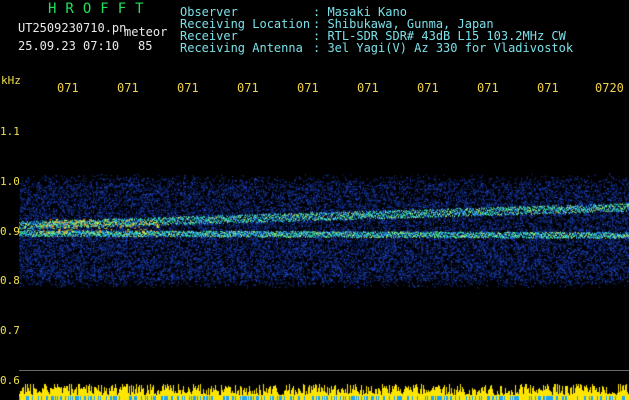 Image resolution: width=629 pixels, height=400 pixels. I want to click on time-tick-label: 0720, so click(609, 88).